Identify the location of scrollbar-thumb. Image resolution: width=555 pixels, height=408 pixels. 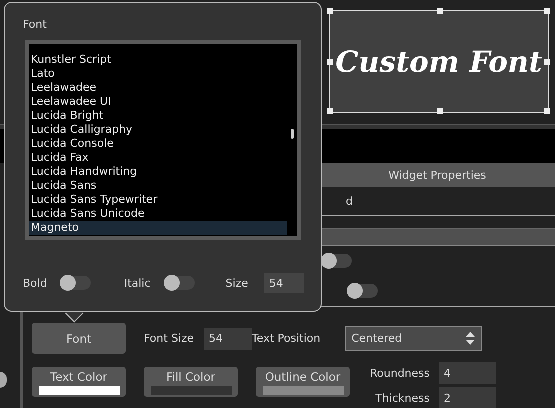
(292, 134).